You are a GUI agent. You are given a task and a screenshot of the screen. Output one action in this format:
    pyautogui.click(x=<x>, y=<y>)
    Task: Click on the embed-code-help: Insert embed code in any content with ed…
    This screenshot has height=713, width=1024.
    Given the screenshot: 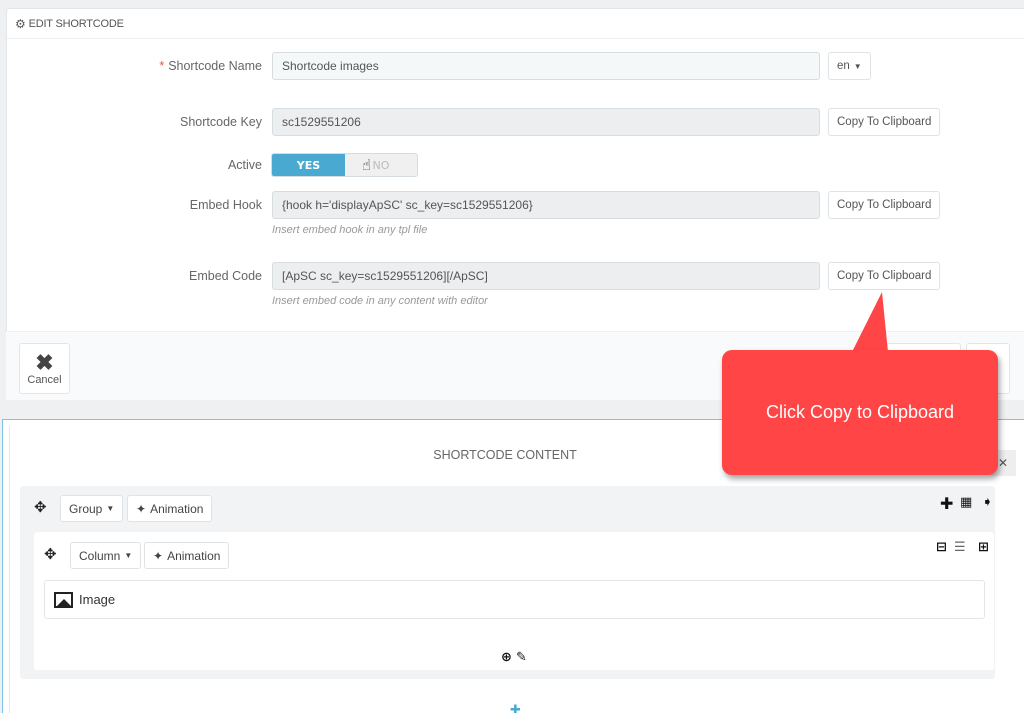 What is the action you would take?
    pyautogui.click(x=380, y=301)
    